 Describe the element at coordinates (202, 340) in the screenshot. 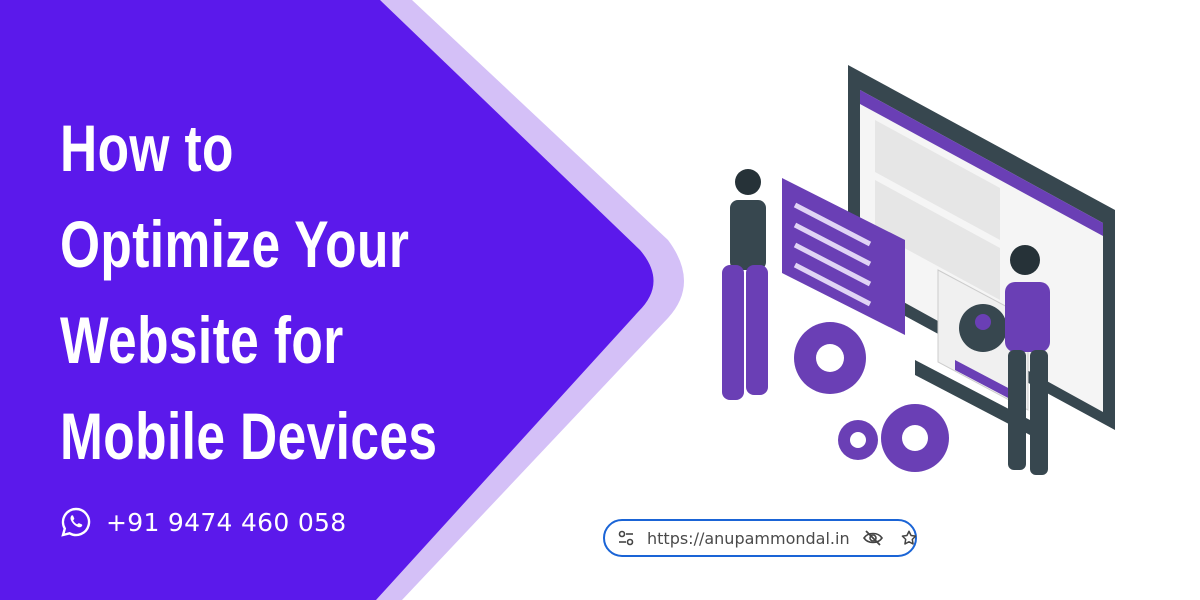

I see `title-line: Website for` at that location.